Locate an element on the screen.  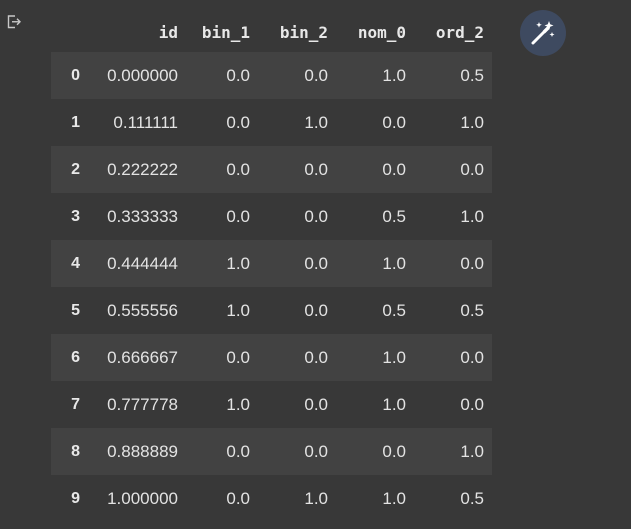
index-header is located at coordinates (68, 32).